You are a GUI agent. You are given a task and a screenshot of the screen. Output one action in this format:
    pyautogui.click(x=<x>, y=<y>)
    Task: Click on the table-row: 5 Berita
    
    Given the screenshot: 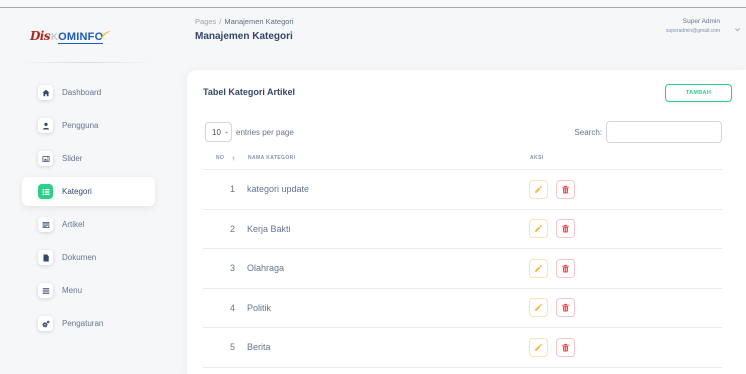 What is the action you would take?
    pyautogui.click(x=462, y=348)
    